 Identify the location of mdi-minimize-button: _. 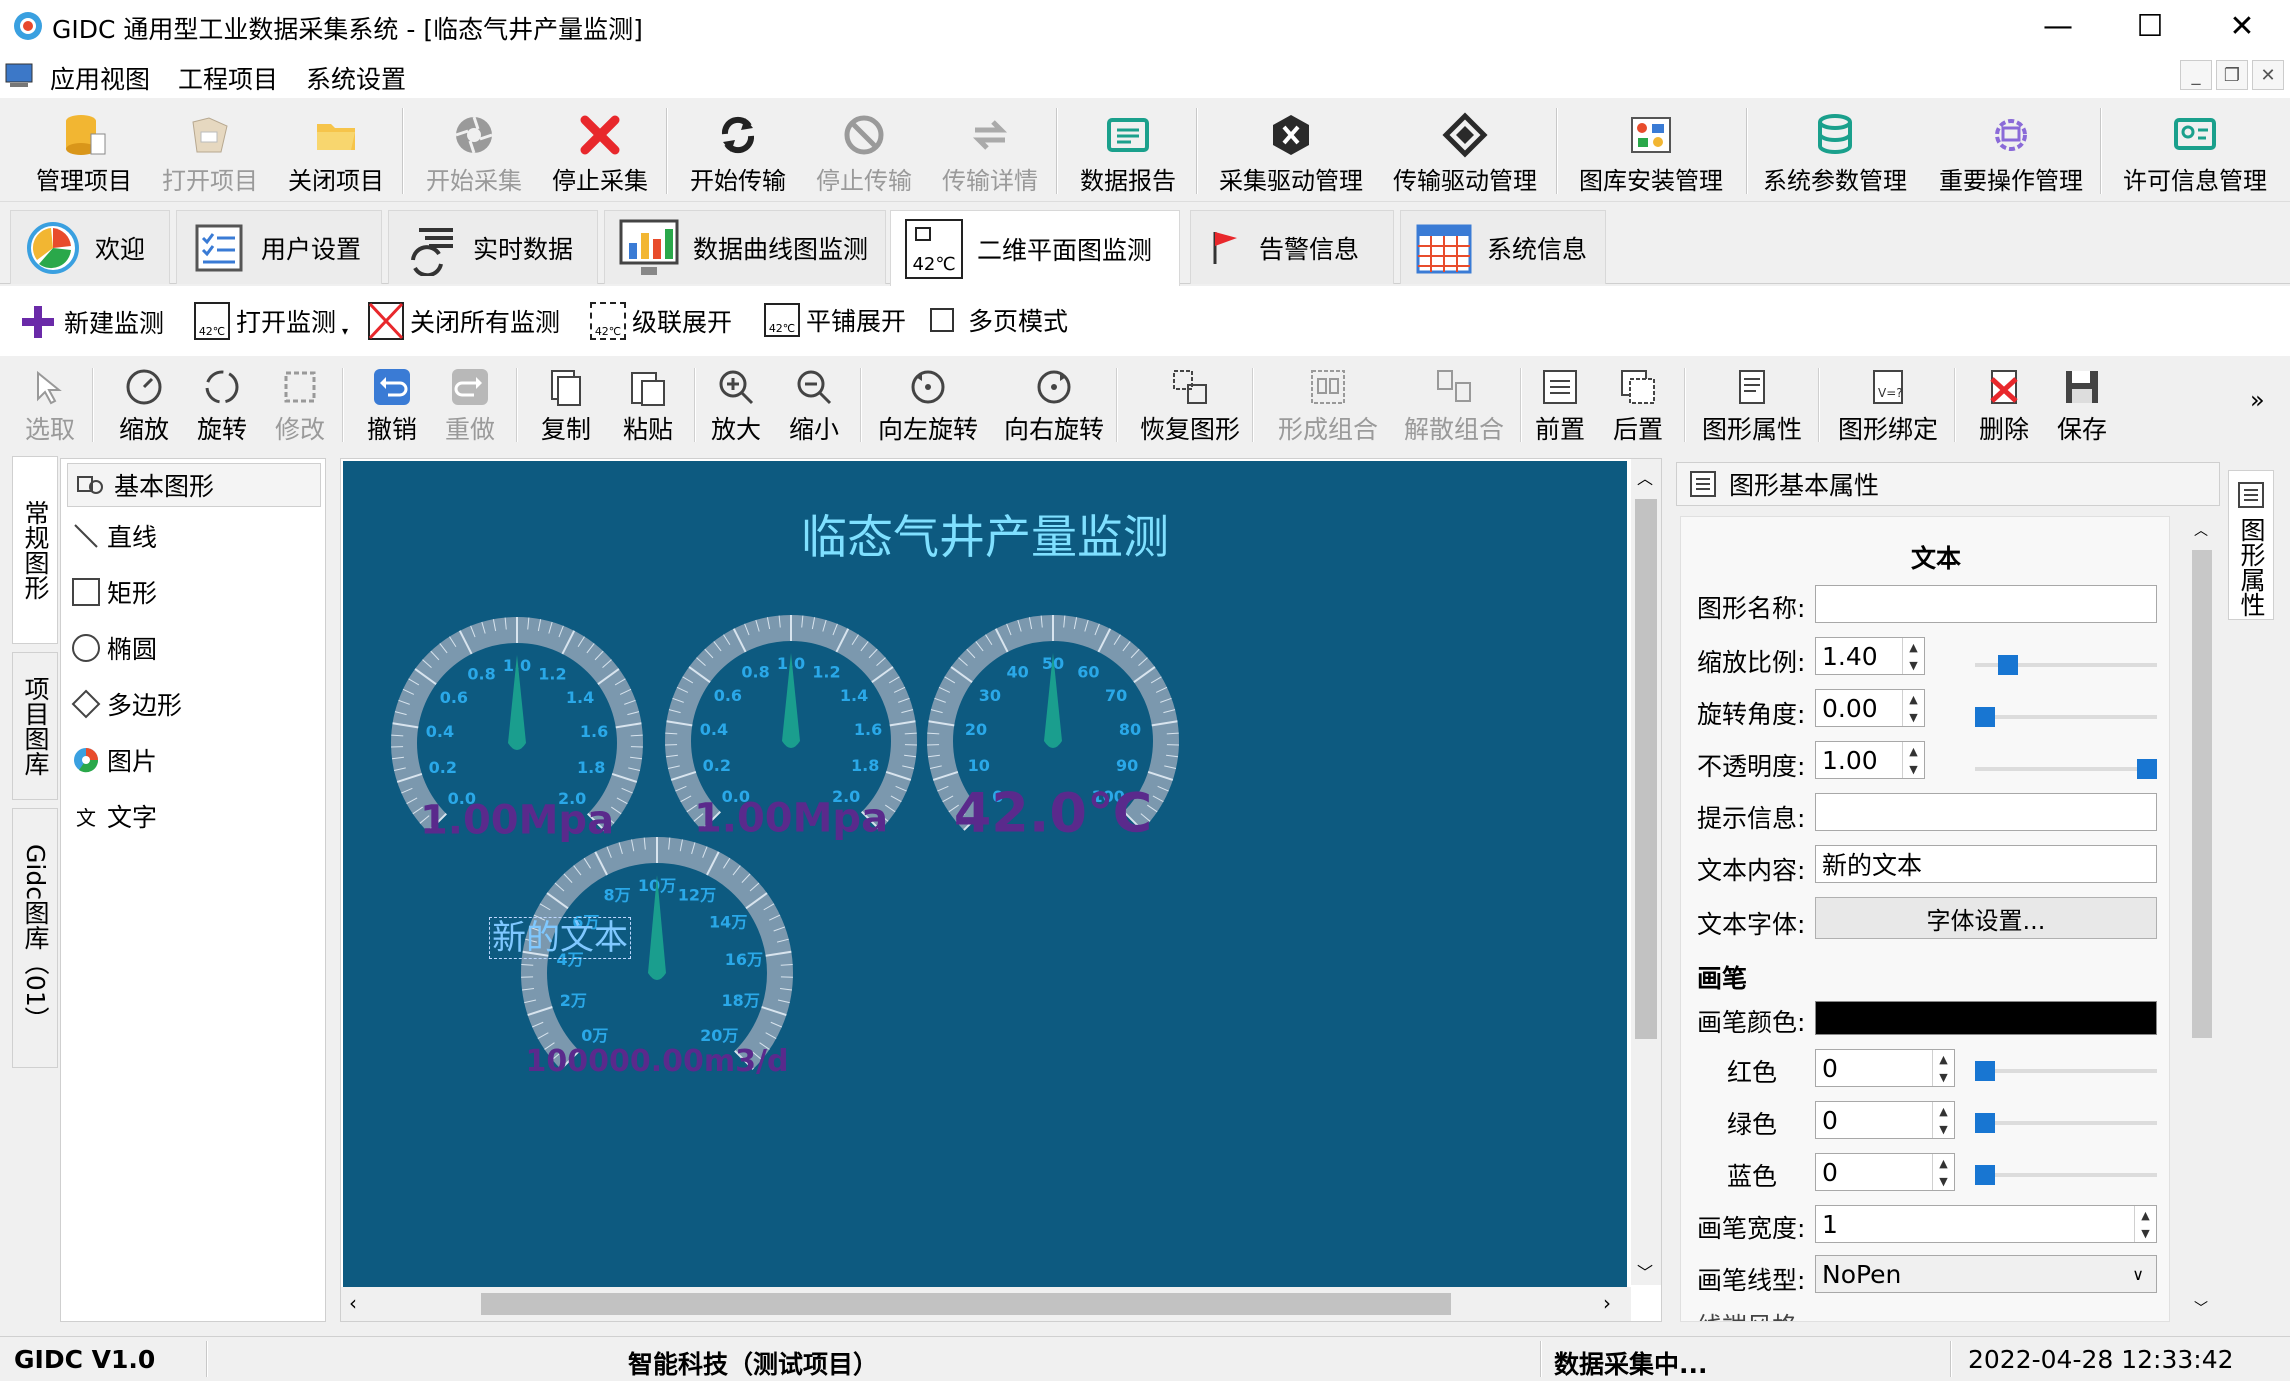
(2196, 75).